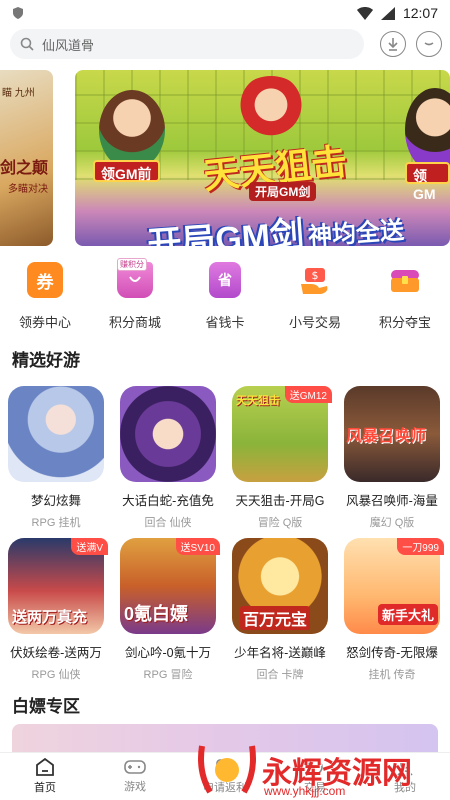  I want to click on game-badge: 送SV10, so click(197, 546).